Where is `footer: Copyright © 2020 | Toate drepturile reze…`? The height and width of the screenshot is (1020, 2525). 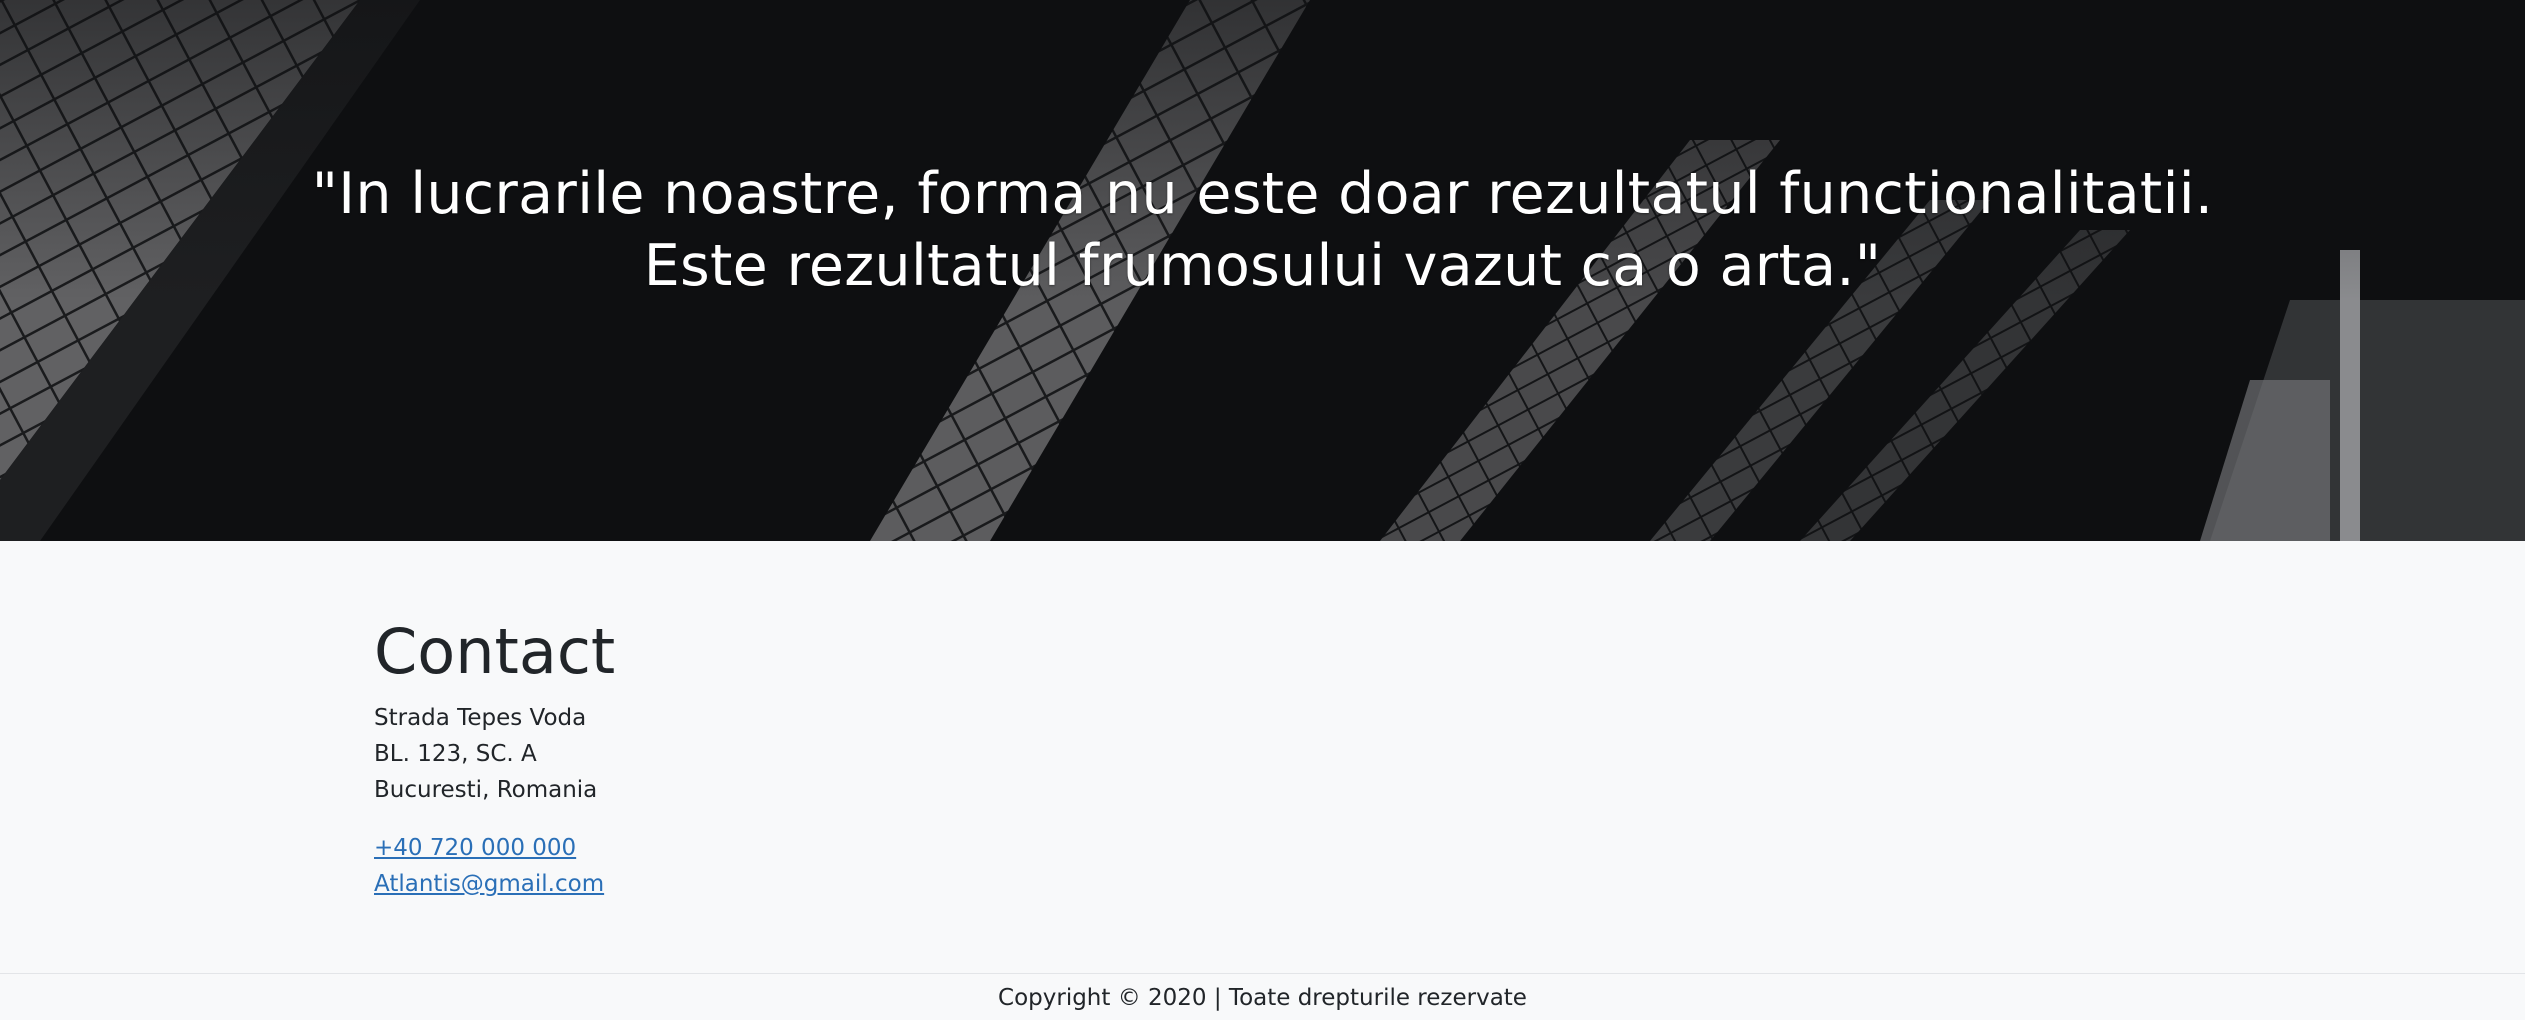 footer: Copyright © 2020 | Toate drepturile reze… is located at coordinates (1262, 996).